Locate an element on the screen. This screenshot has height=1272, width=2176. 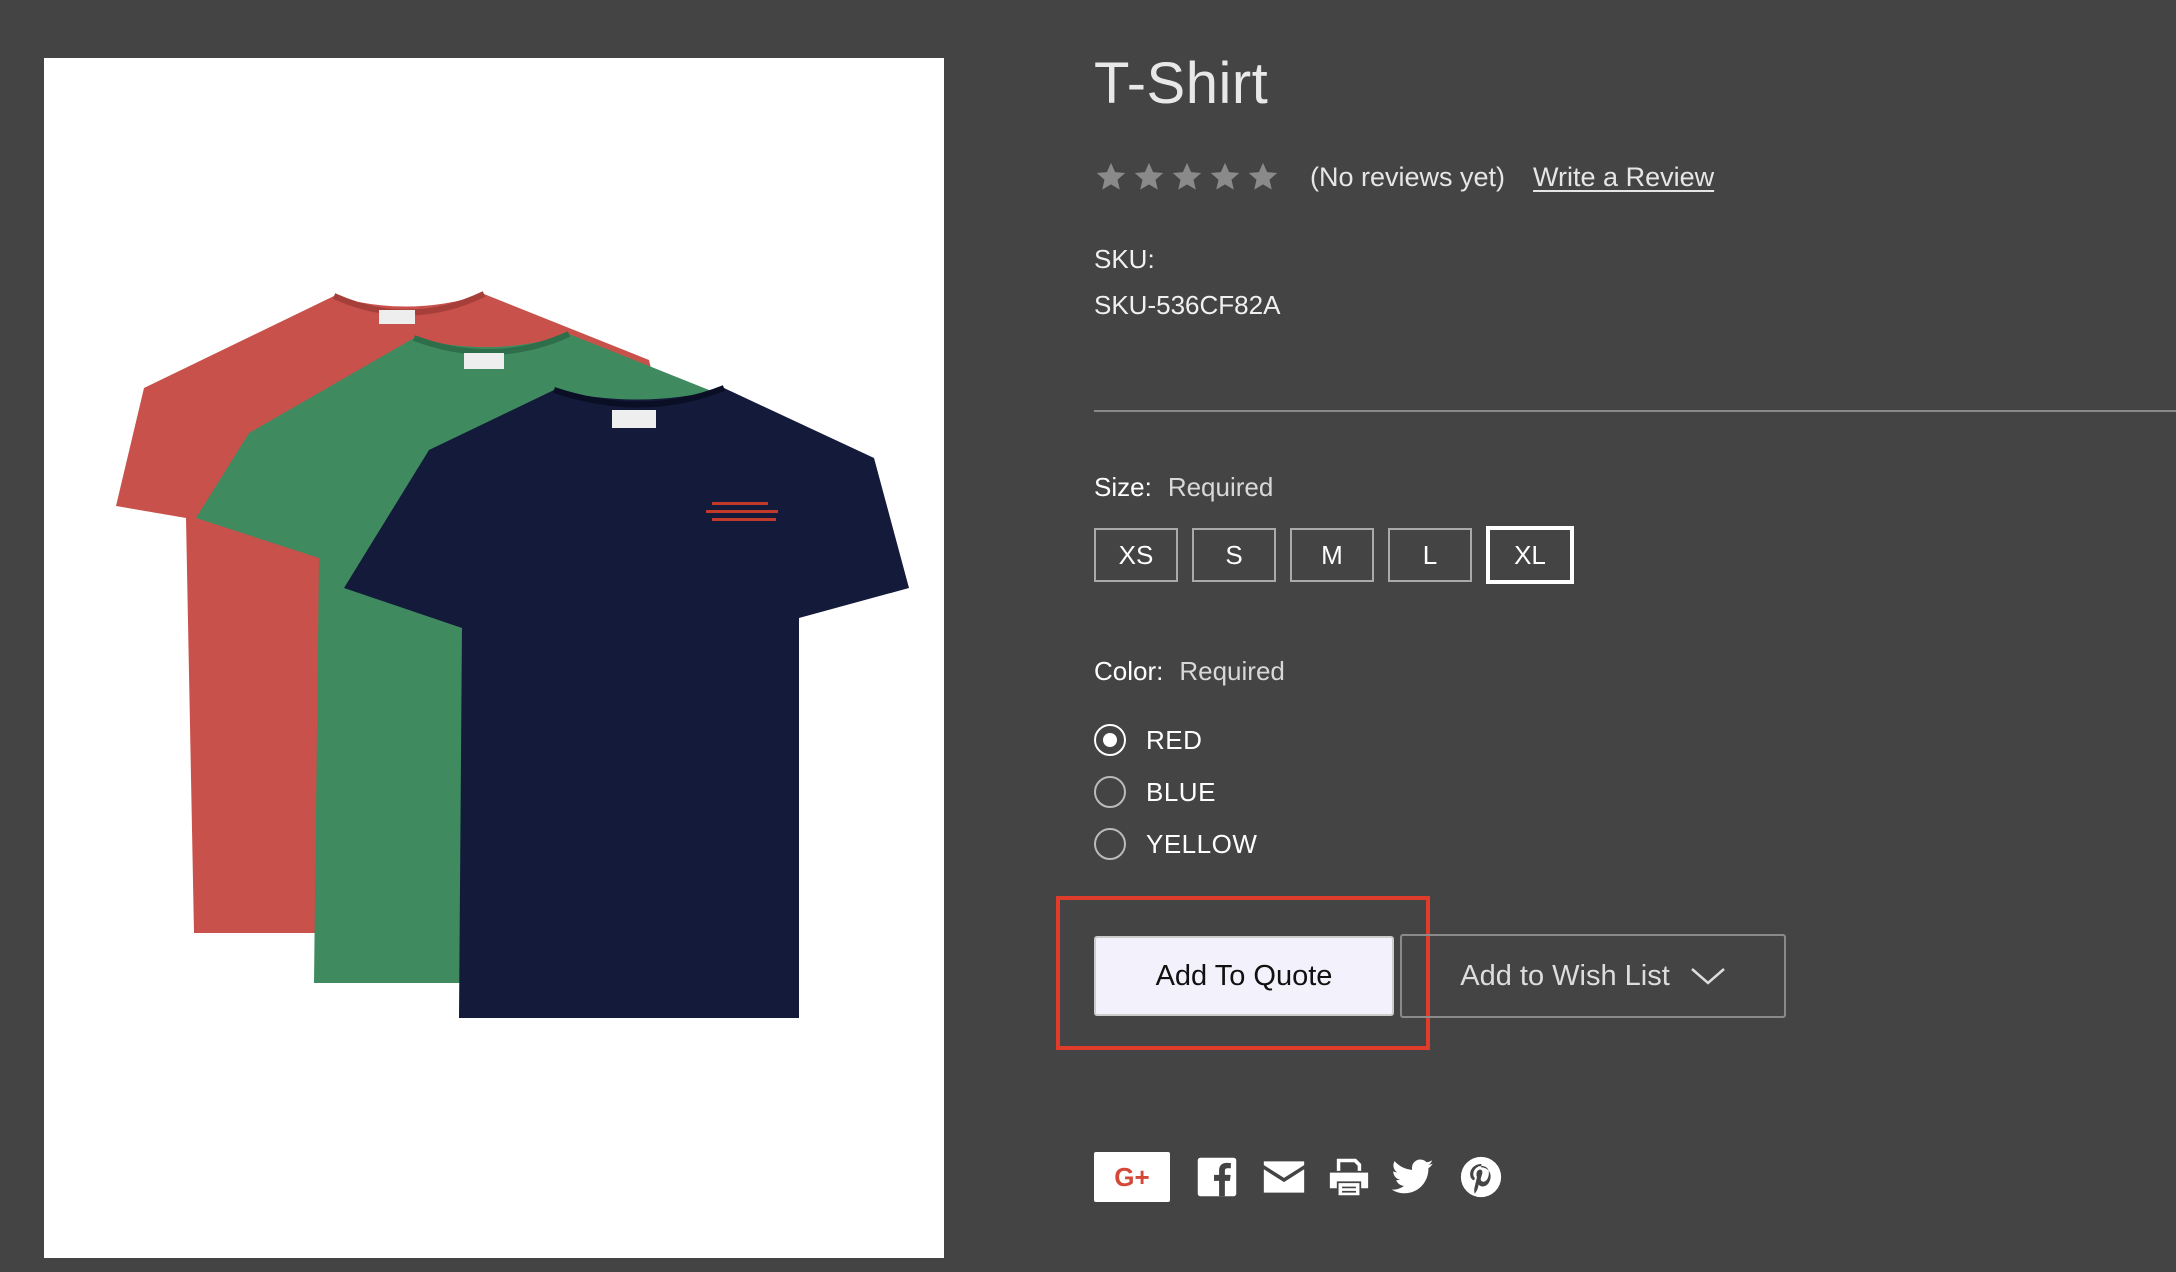
color-label: Color: Required is located at coordinates (1189, 671).